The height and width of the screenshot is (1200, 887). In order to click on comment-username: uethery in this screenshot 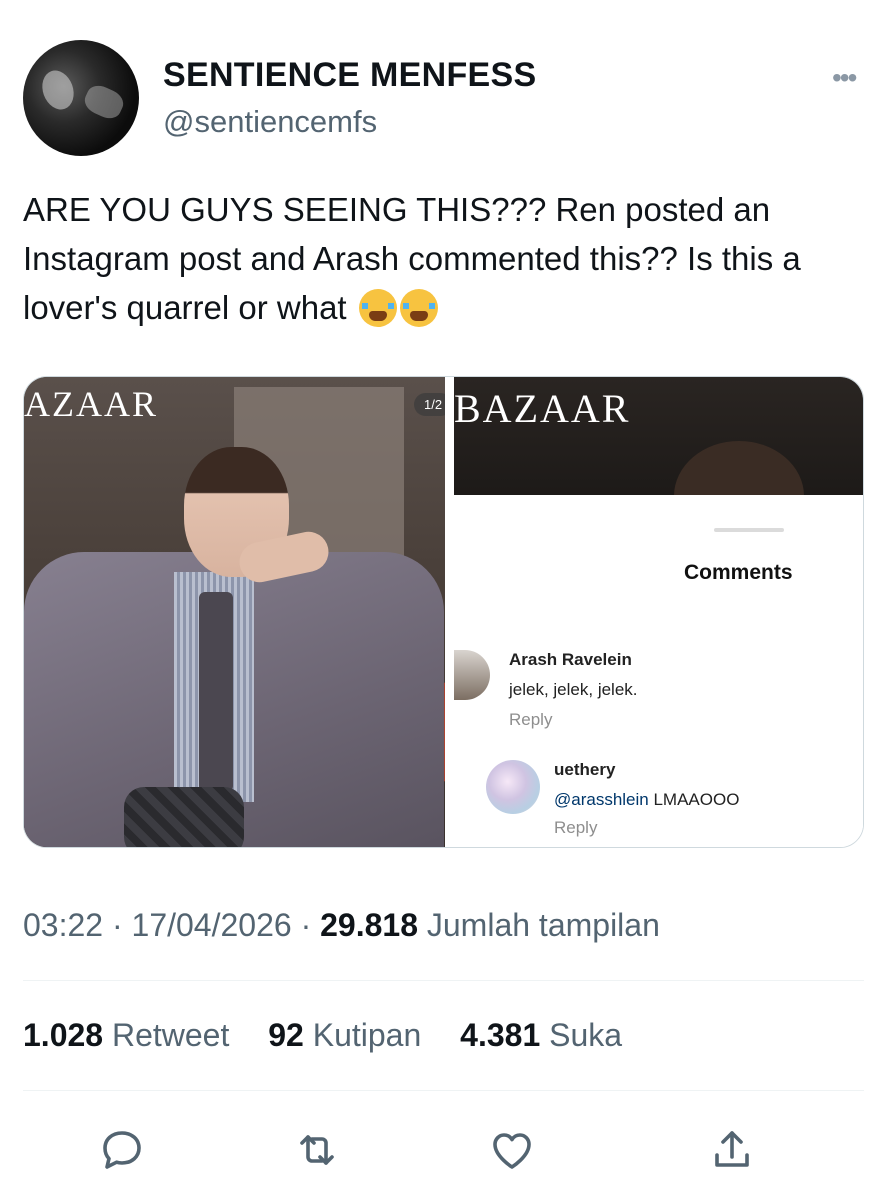, I will do `click(585, 769)`.